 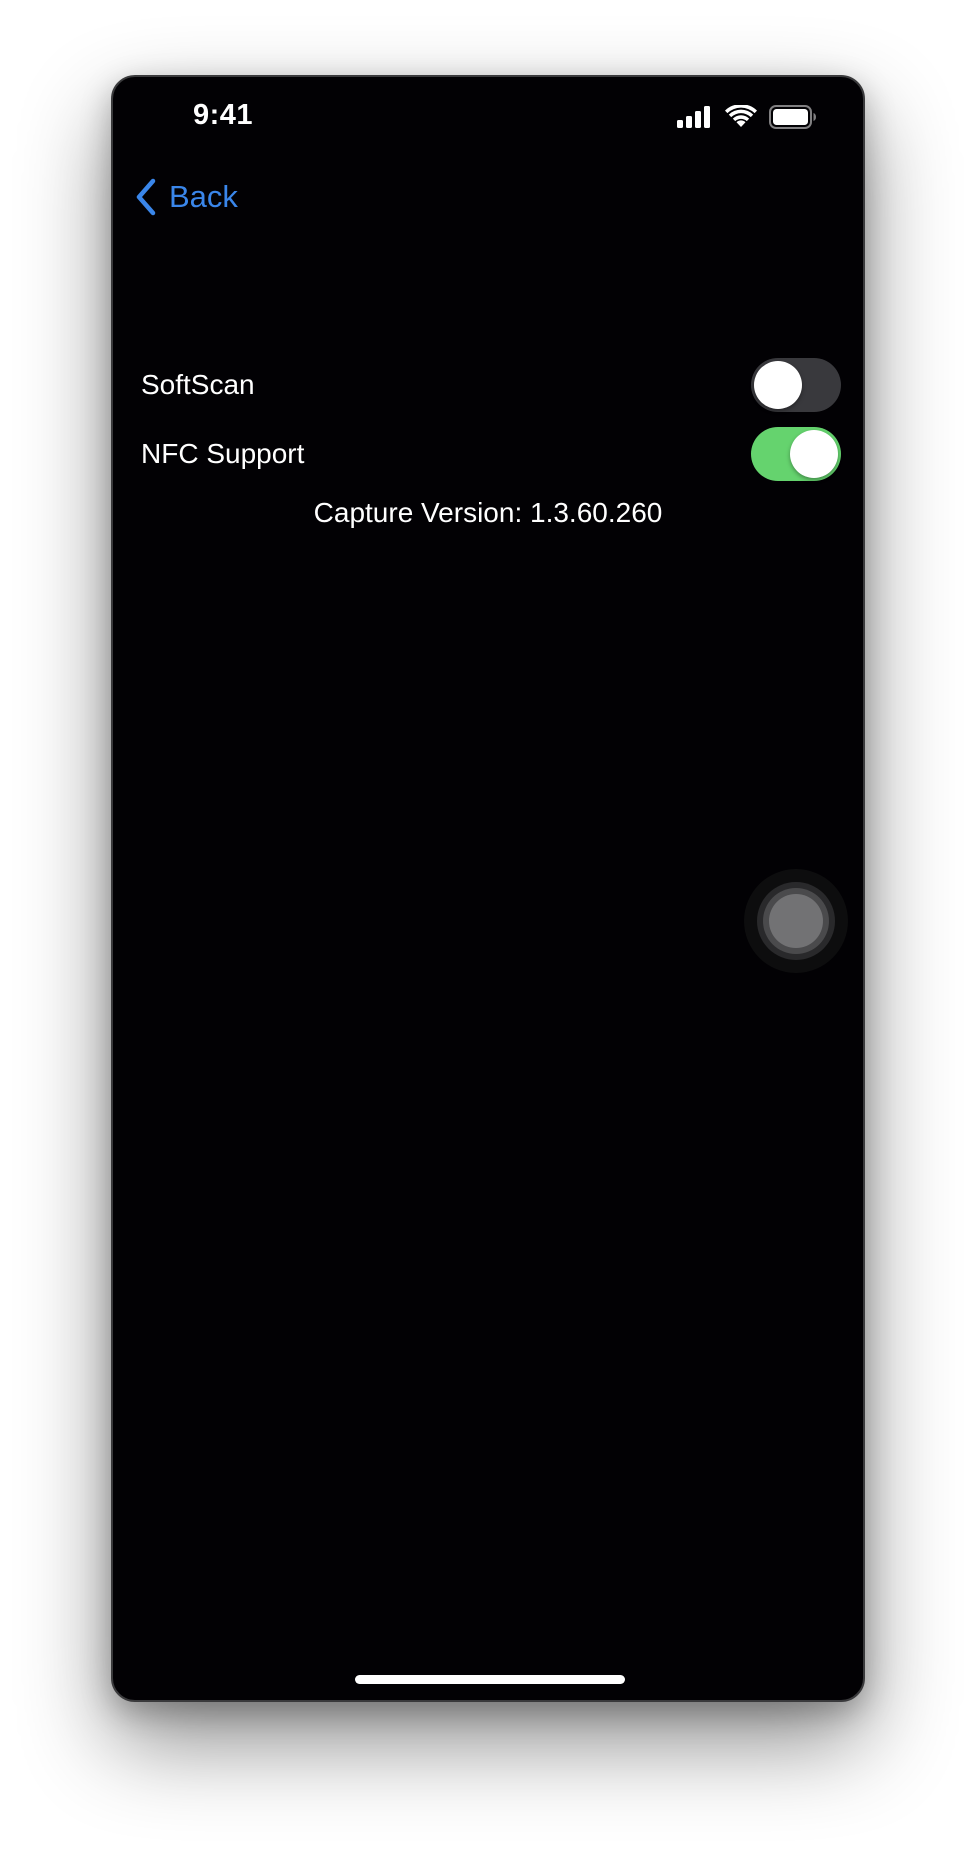 What do you see at coordinates (490, 1679) in the screenshot?
I see `home-indicator` at bounding box center [490, 1679].